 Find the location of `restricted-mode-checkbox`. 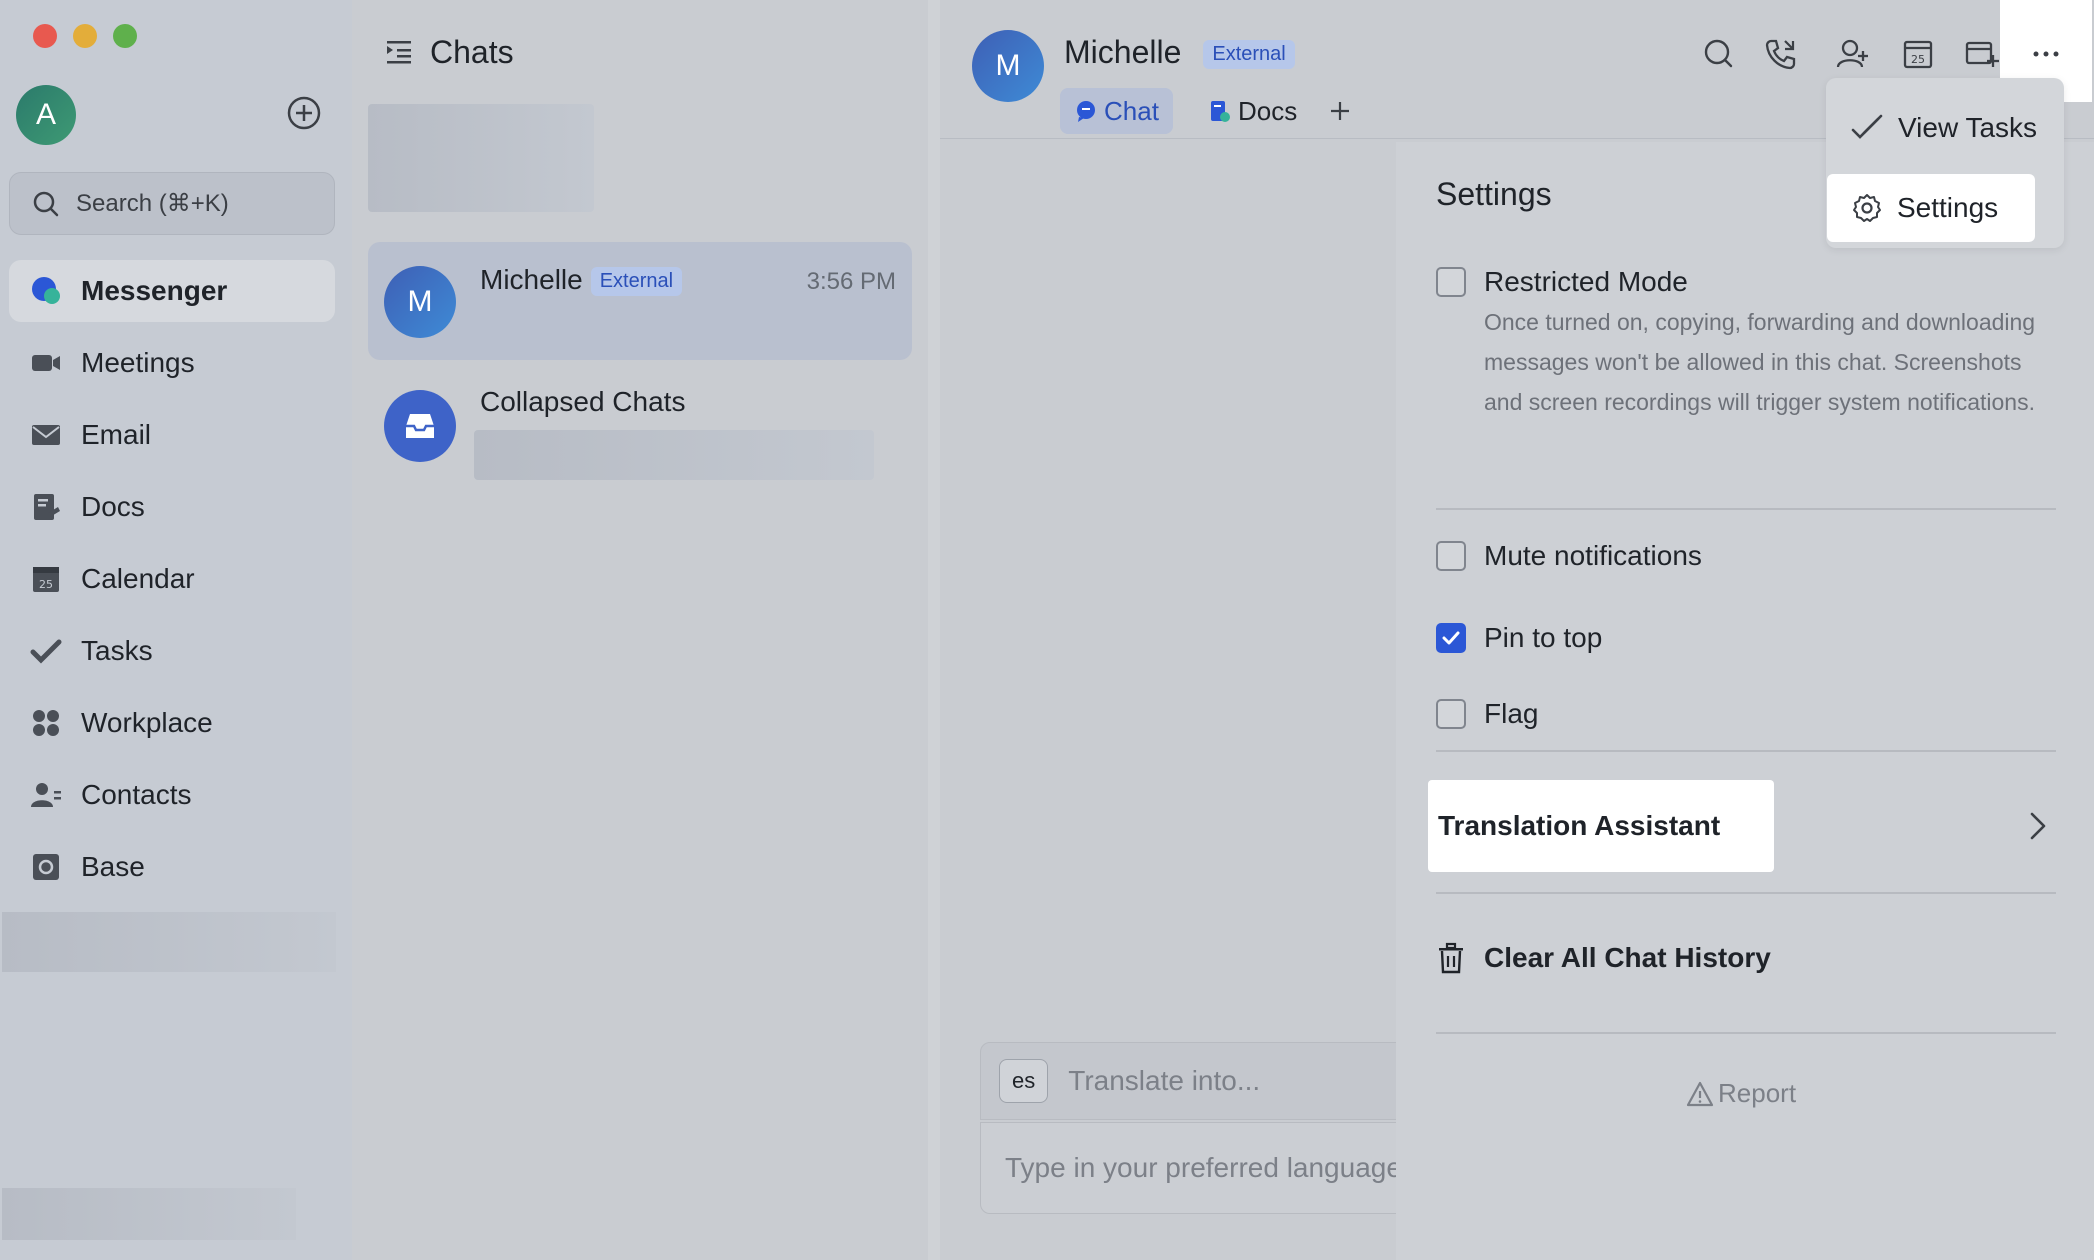

restricted-mode-checkbox is located at coordinates (1451, 282).